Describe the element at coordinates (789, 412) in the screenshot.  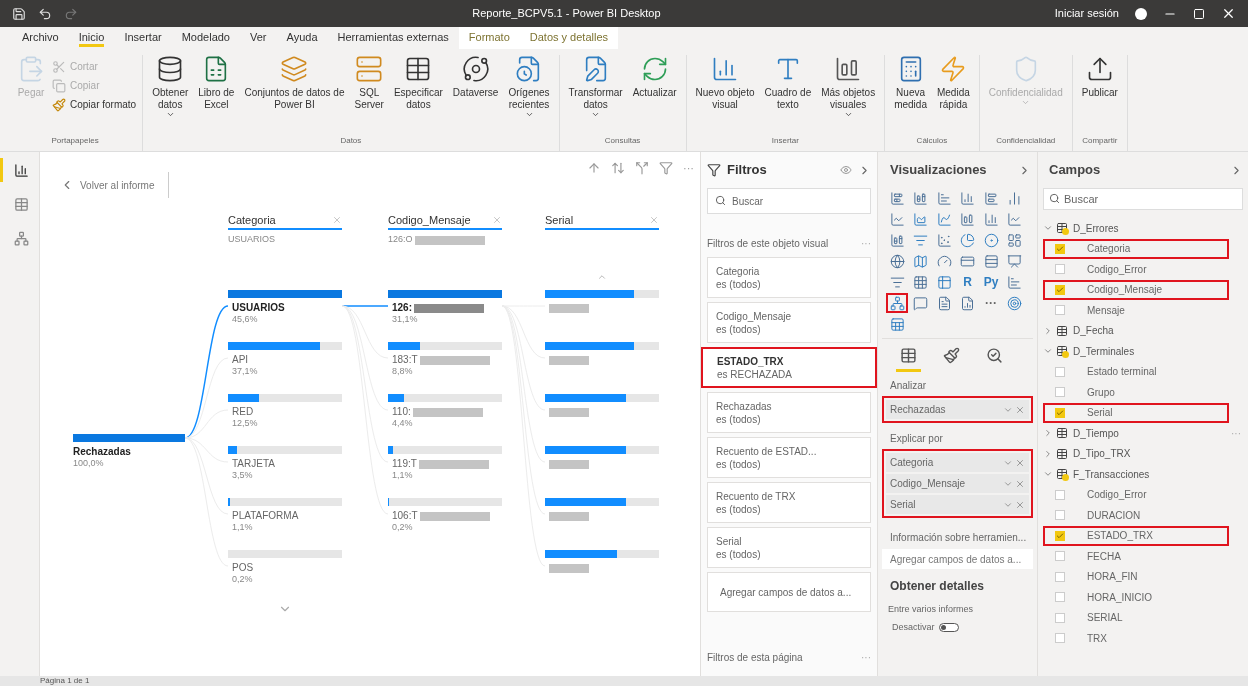
I see `filter-card: Rechazadas es (todos)` at that location.